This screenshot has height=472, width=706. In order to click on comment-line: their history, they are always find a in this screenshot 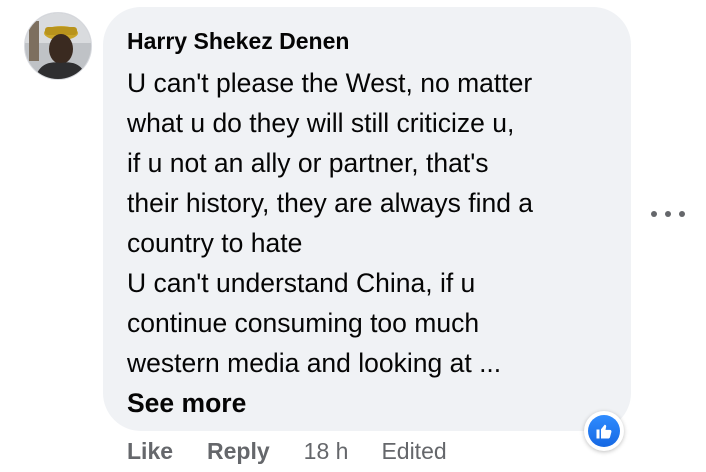, I will do `click(330, 203)`.